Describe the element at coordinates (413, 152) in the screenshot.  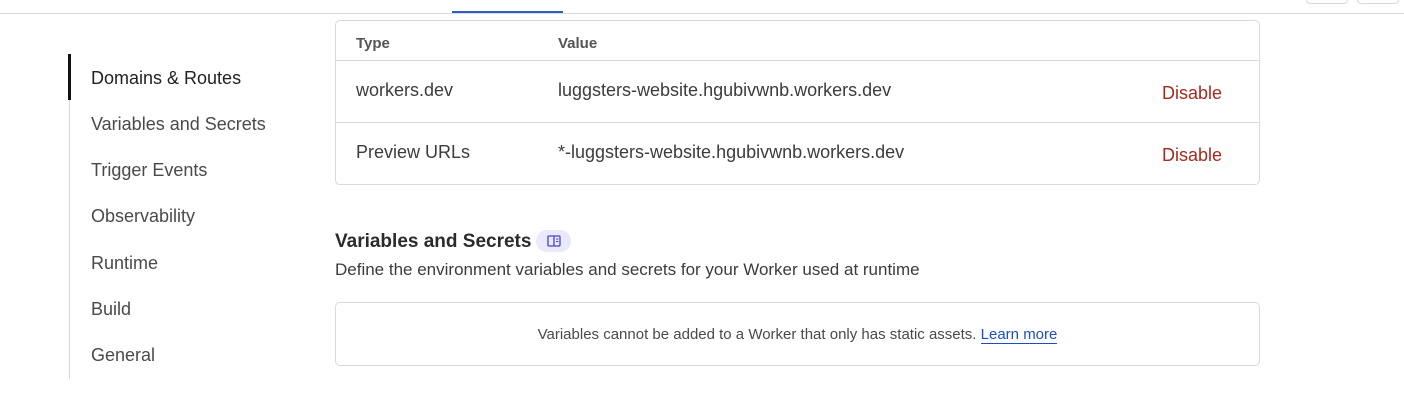
I see `row-type-preview-urls: Preview URLs` at that location.